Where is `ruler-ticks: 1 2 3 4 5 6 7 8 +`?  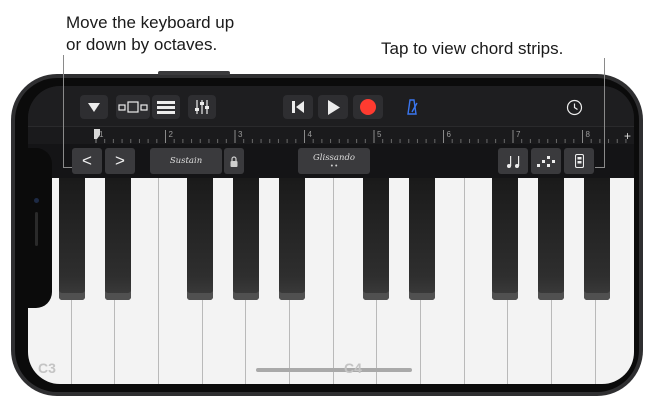 ruler-ticks: 1 2 3 4 5 6 7 8 + is located at coordinates (362, 136).